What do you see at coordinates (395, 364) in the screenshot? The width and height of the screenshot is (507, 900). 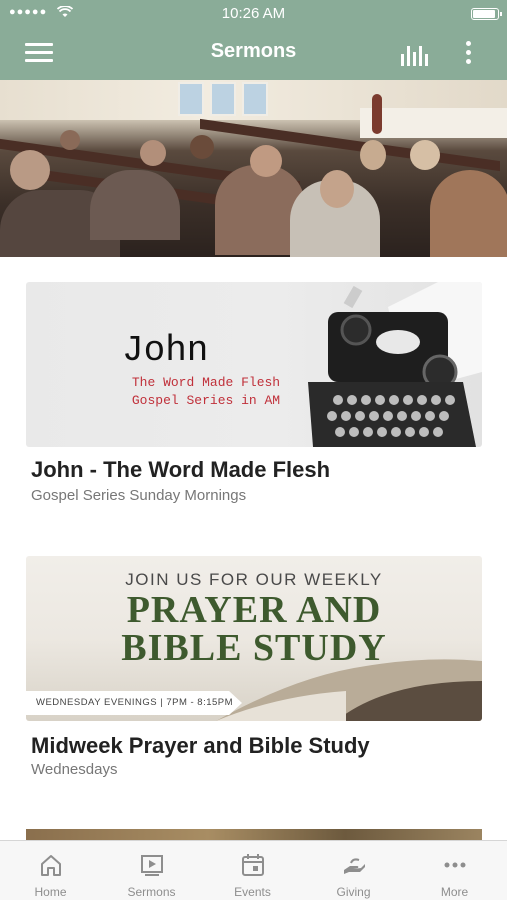 I see `typewriter-illustration` at bounding box center [395, 364].